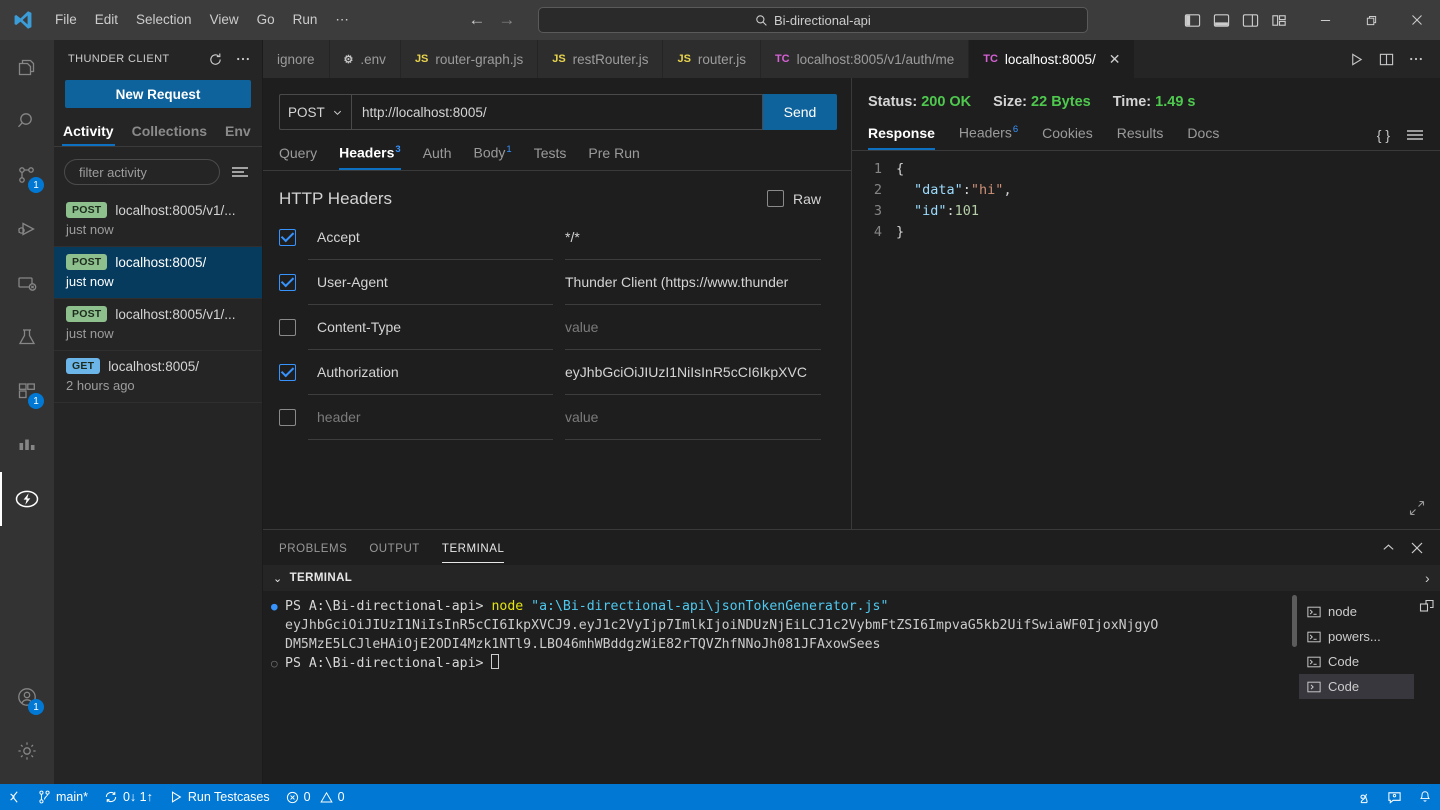 The width and height of the screenshot is (1440, 810). Describe the element at coordinates (430, 282) in the screenshot. I see `header-name-input: User-Agent` at that location.